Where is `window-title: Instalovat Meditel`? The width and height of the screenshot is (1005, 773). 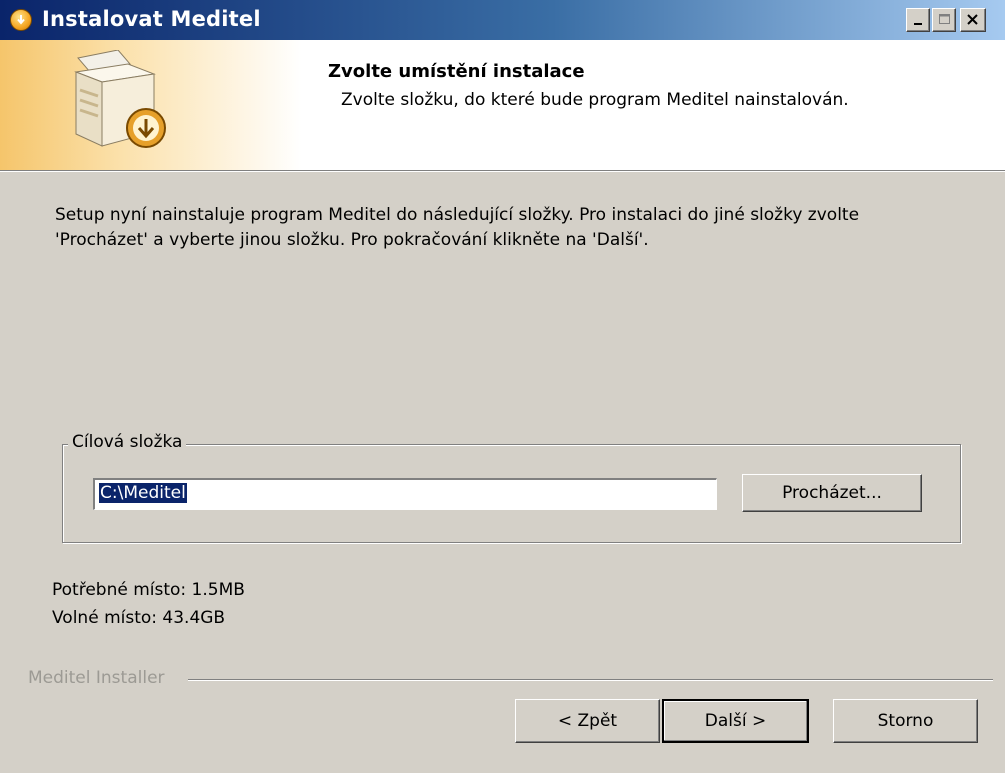 window-title: Instalovat Meditel is located at coordinates (151, 19).